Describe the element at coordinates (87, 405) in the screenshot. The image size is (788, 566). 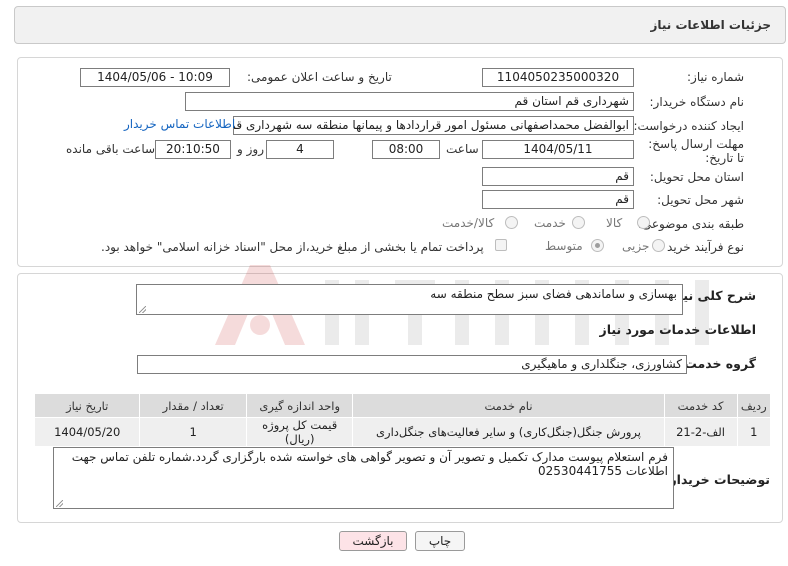
I see `col-header-need-date: تاریخ نیاز` at that location.